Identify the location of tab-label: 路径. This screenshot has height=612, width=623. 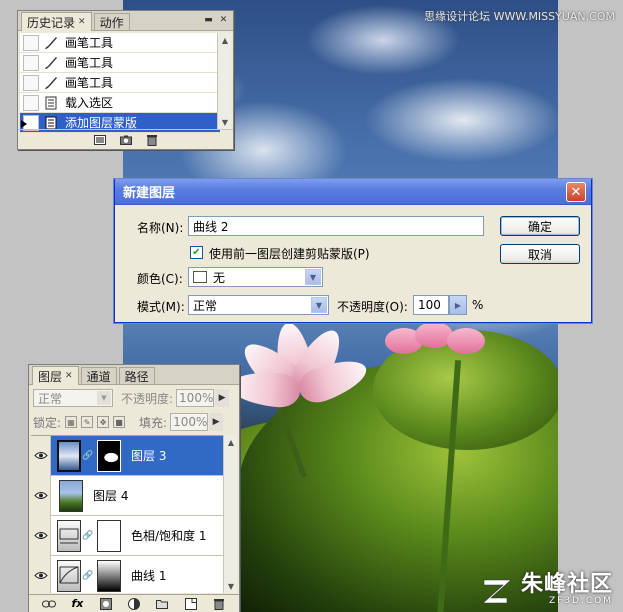
(136, 376).